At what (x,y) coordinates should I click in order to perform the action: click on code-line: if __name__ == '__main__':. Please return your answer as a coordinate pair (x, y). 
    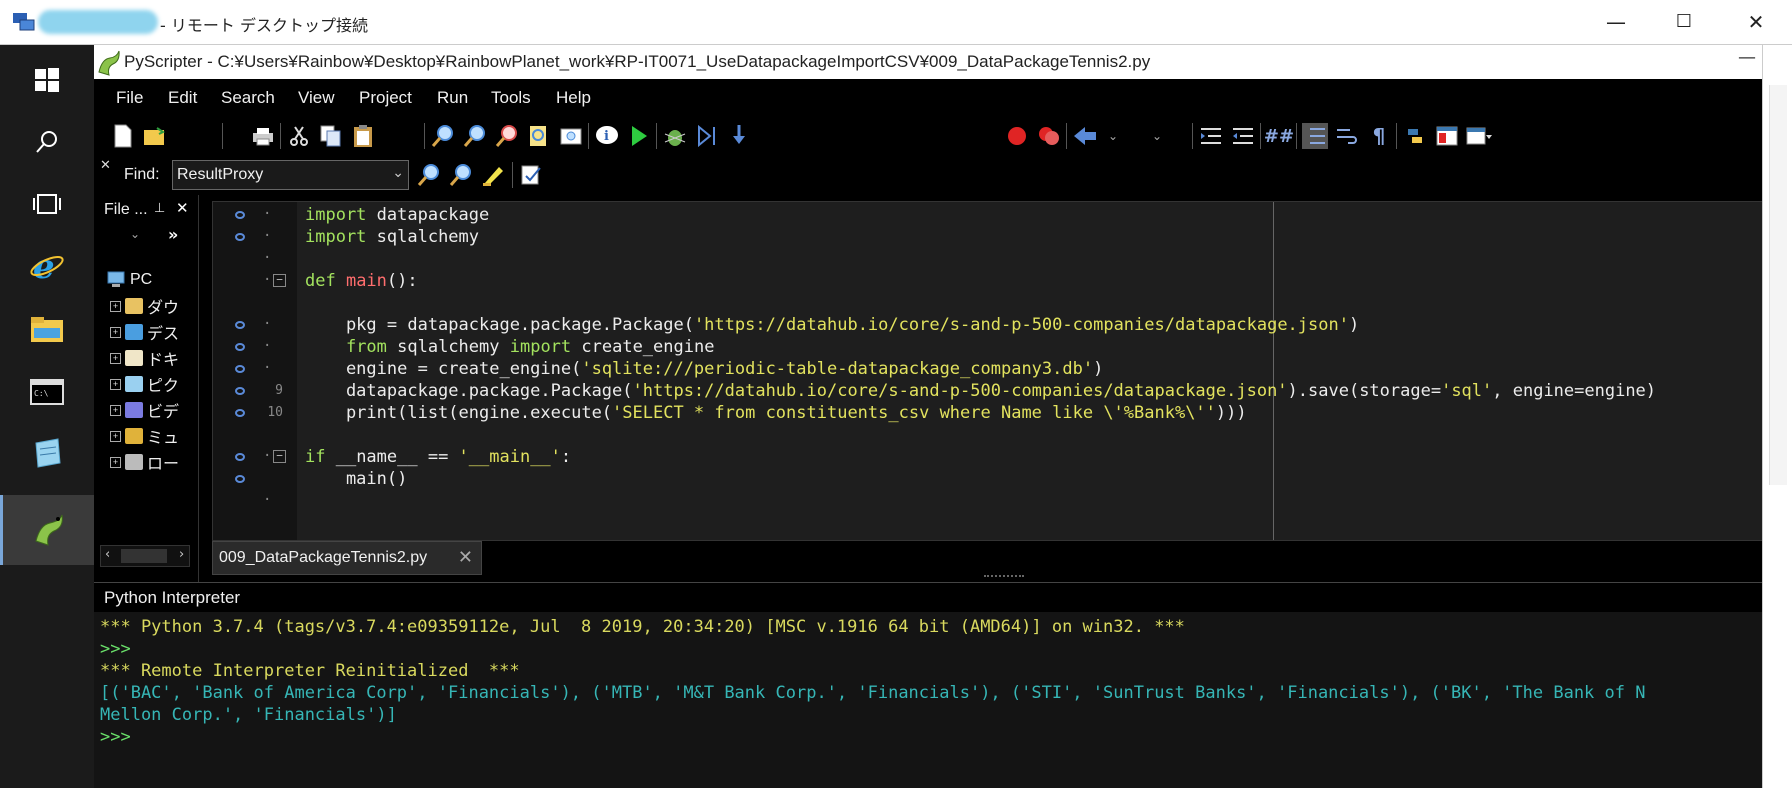
    Looking at the image, I should click on (438, 457).